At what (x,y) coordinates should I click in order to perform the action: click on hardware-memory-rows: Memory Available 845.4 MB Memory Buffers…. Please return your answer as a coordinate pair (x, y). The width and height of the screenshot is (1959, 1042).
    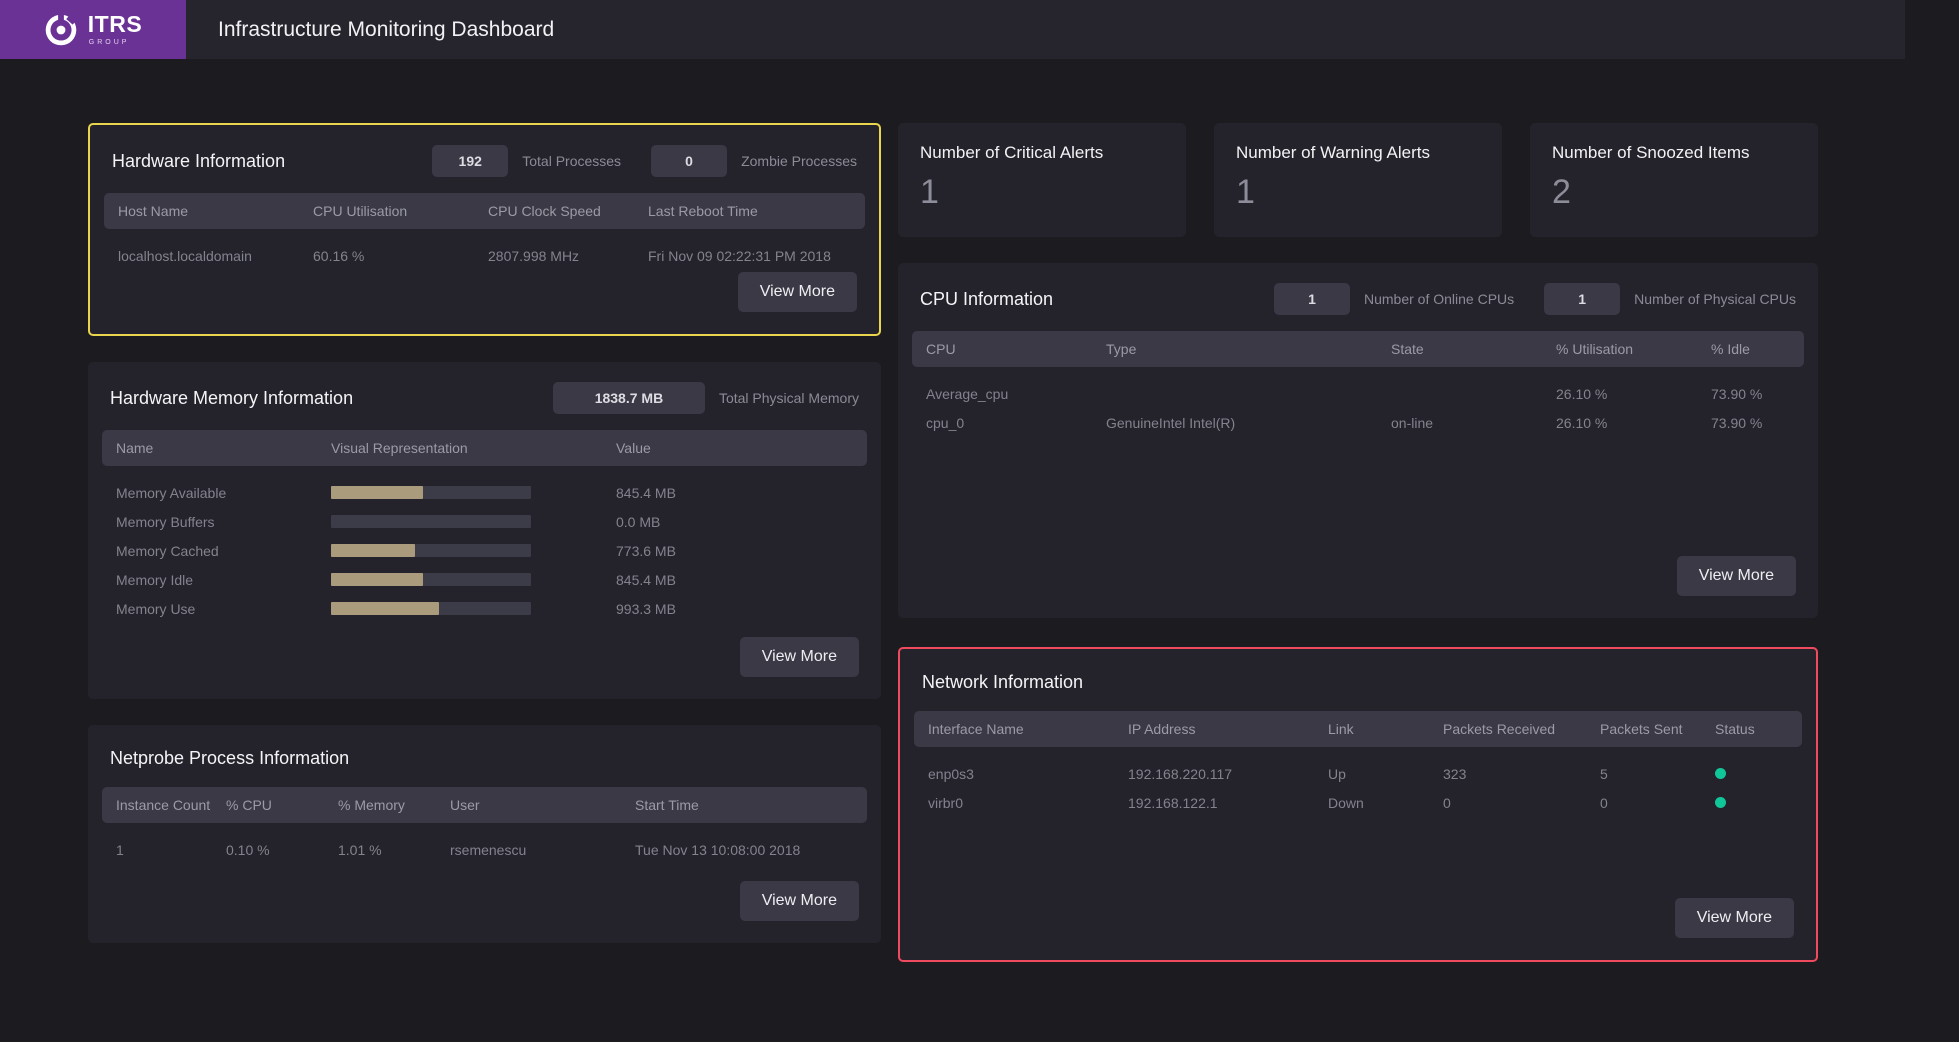
    Looking at the image, I should click on (484, 544).